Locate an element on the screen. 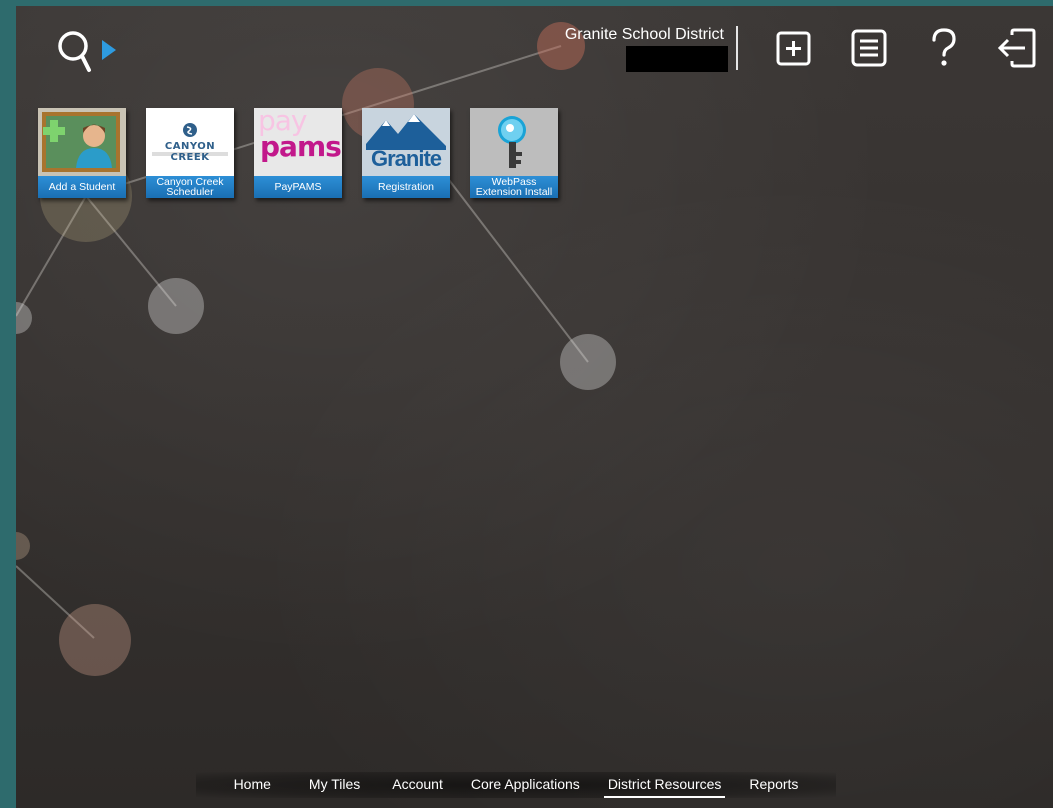  nav-district-resources: District Resources is located at coordinates (664, 787).